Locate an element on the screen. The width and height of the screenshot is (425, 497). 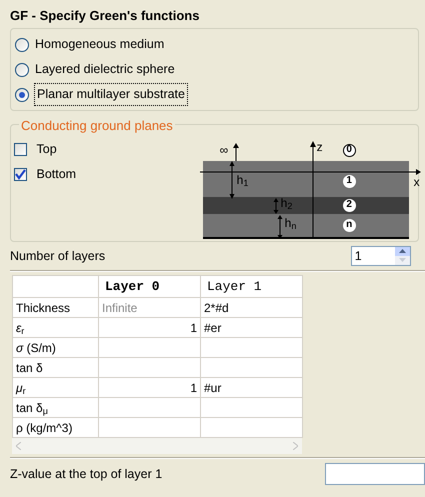
z-value-field is located at coordinates (375, 474).